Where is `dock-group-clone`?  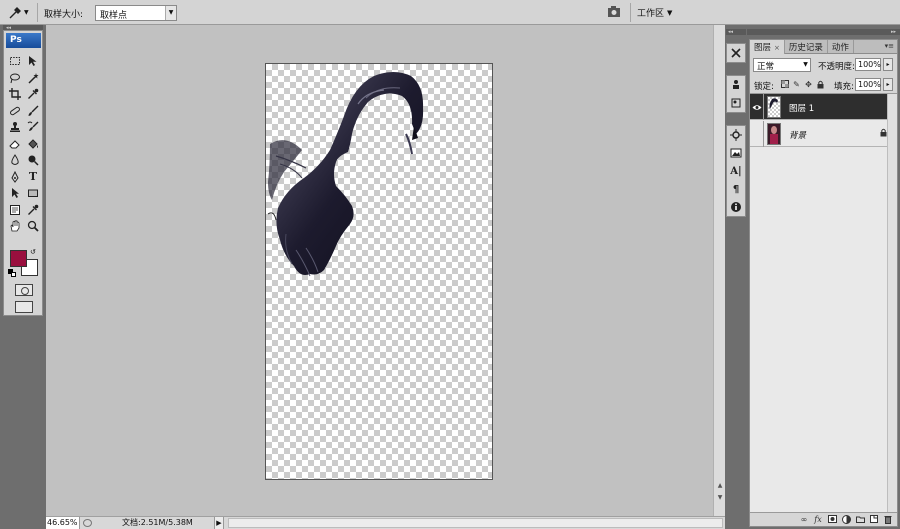 dock-group-clone is located at coordinates (736, 94).